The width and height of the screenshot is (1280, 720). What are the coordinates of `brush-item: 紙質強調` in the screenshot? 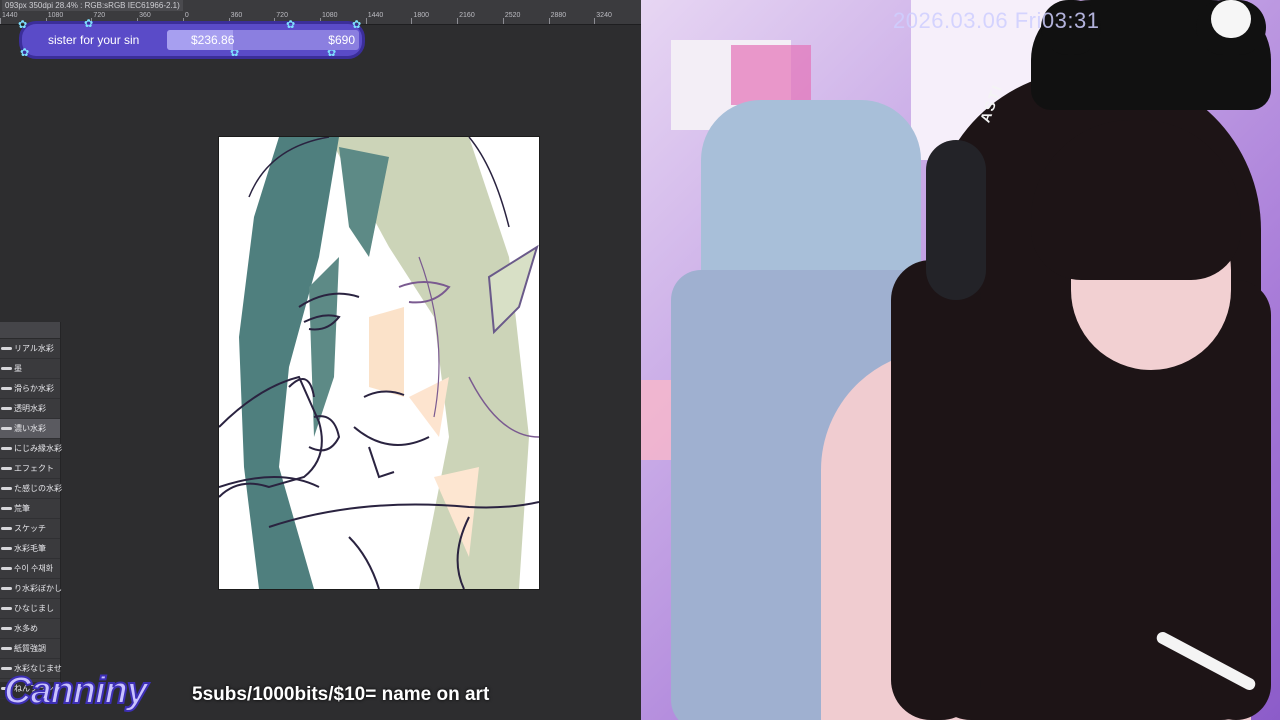 It's located at (30, 649).